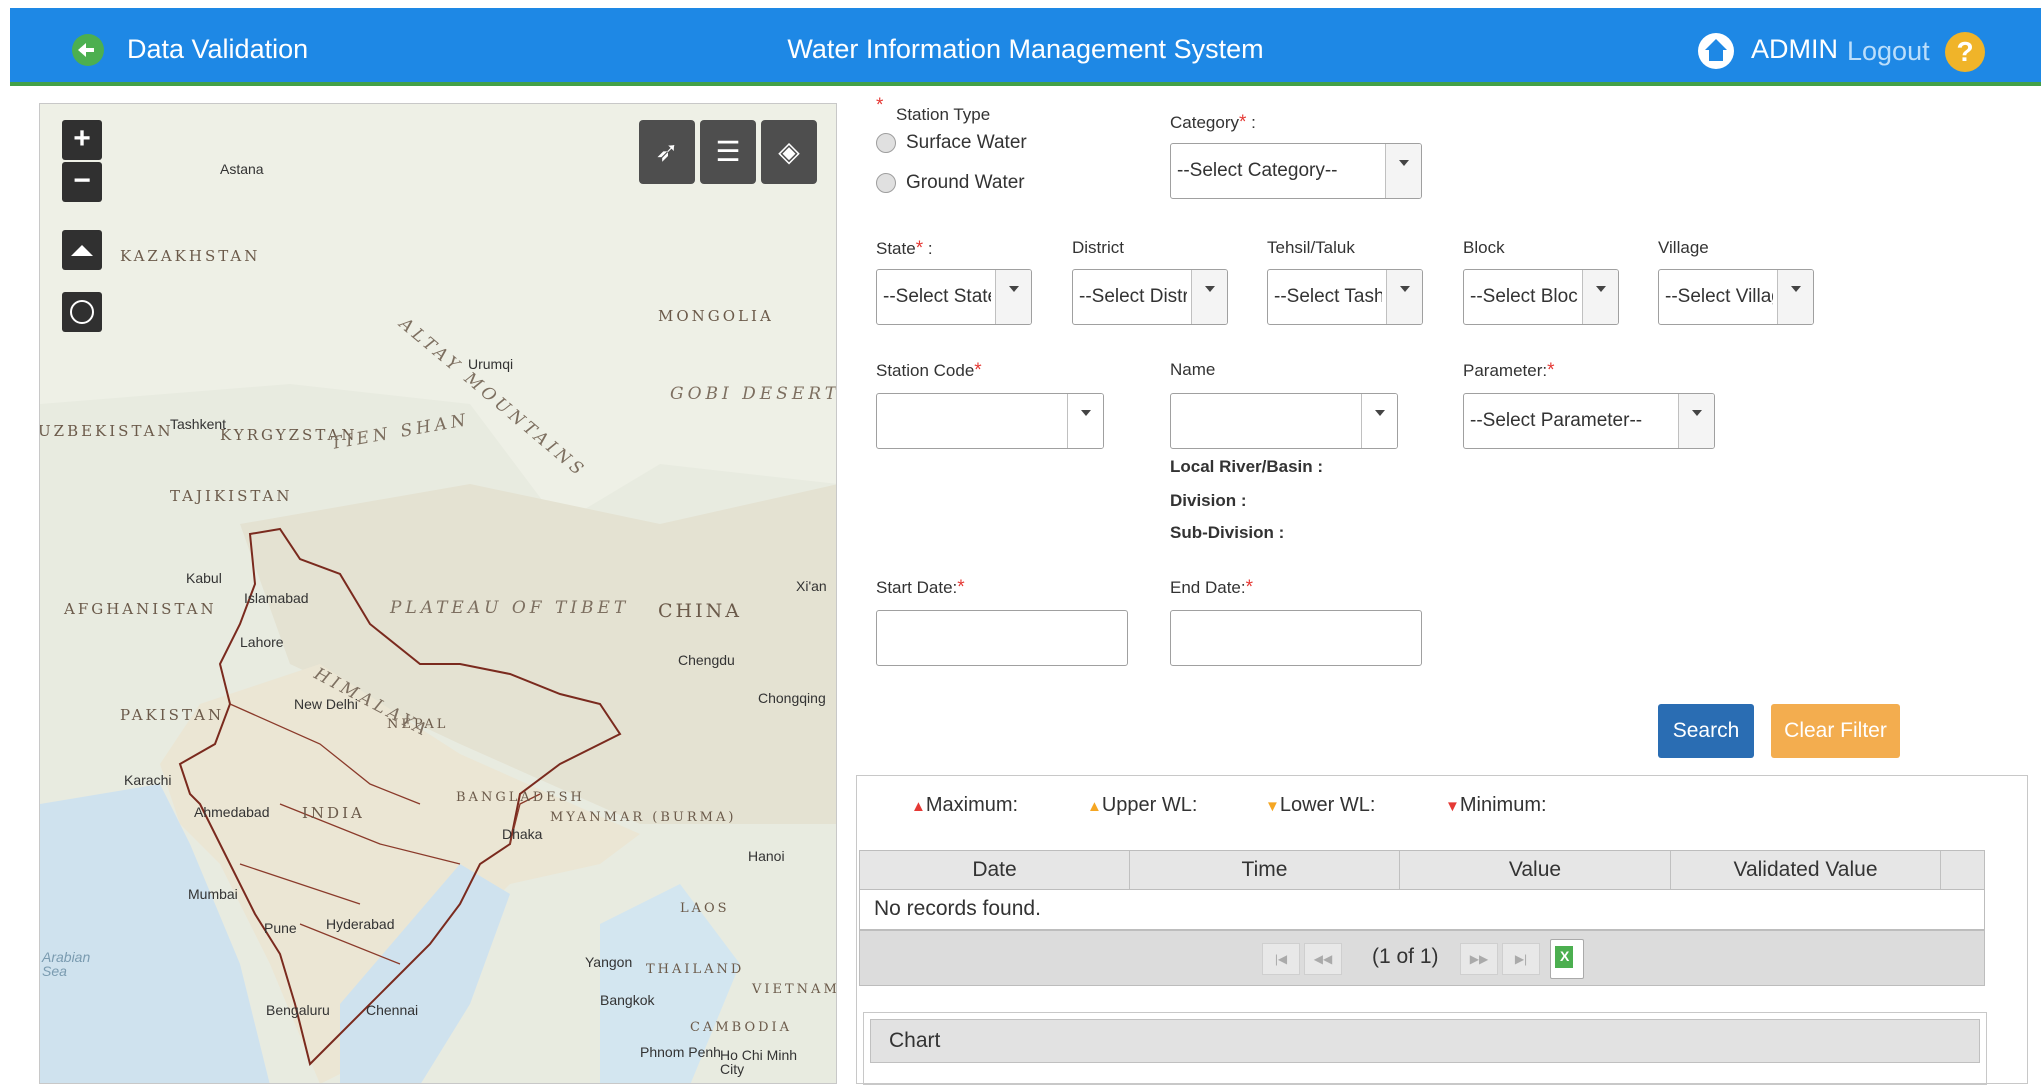 The width and height of the screenshot is (2041, 1085). What do you see at coordinates (1247, 466) in the screenshot?
I see `local-river-label: Local River/Basin :` at bounding box center [1247, 466].